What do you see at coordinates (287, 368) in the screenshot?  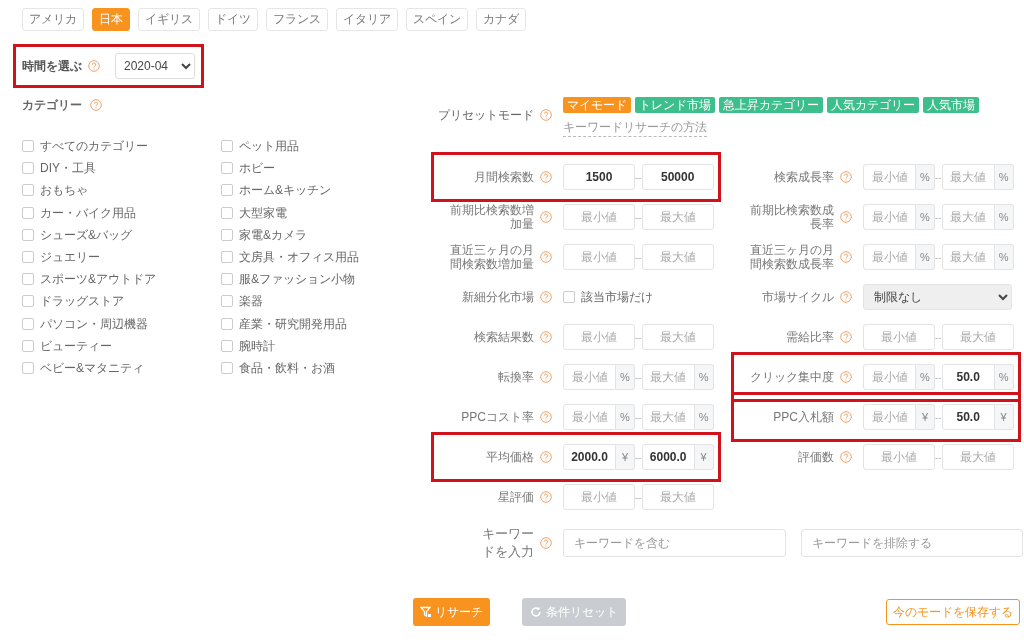 I see `category-label: 食品・飲料・お酒` at bounding box center [287, 368].